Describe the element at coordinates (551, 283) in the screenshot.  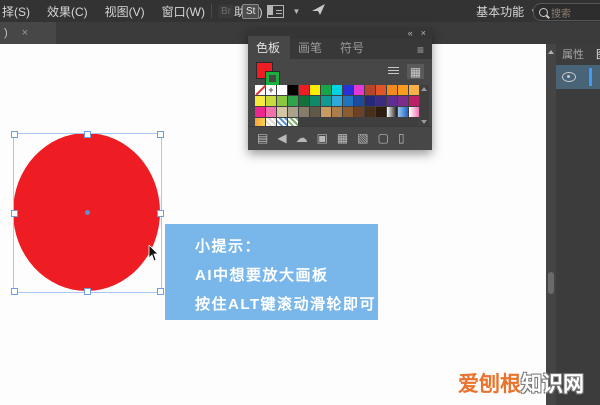
I see `scrollbar-thumb` at that location.